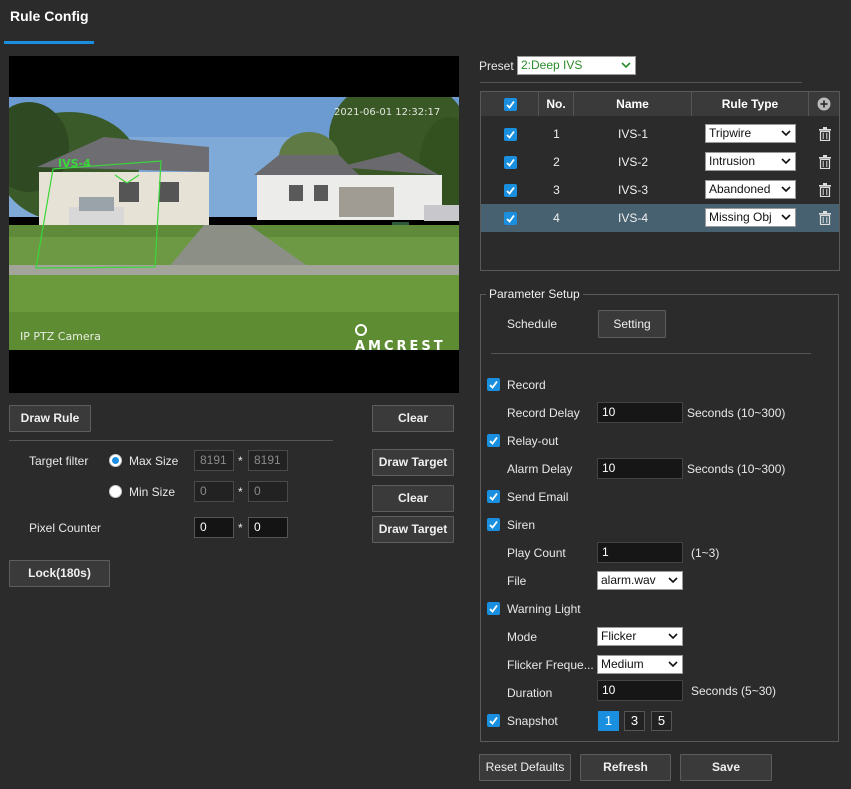  What do you see at coordinates (651, 353) in the screenshot?
I see `schedule-divider` at bounding box center [651, 353].